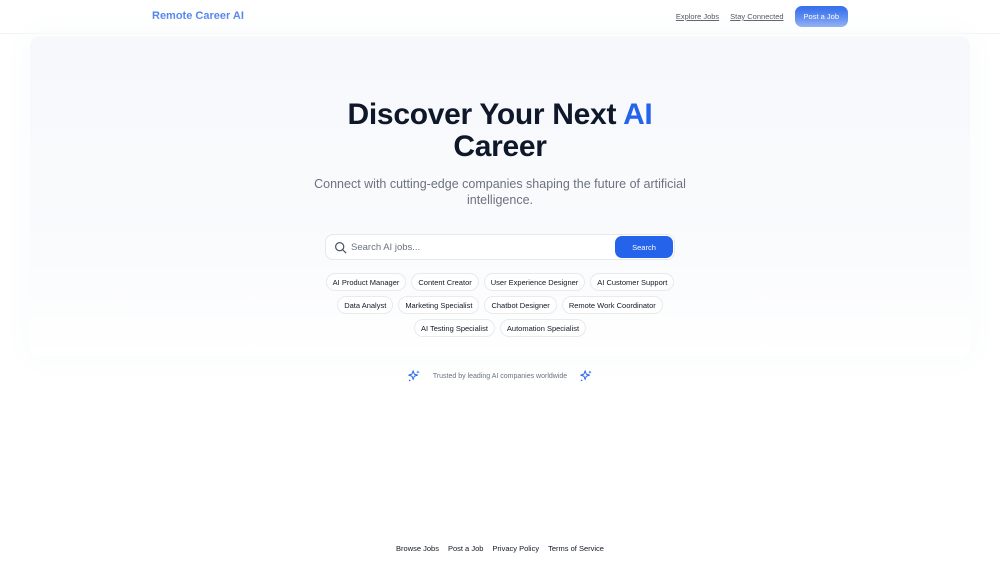 Image resolution: width=1000 pixels, height=563 pixels. Describe the element at coordinates (365, 305) in the screenshot. I see `tag-chip: Data Analyst` at that location.